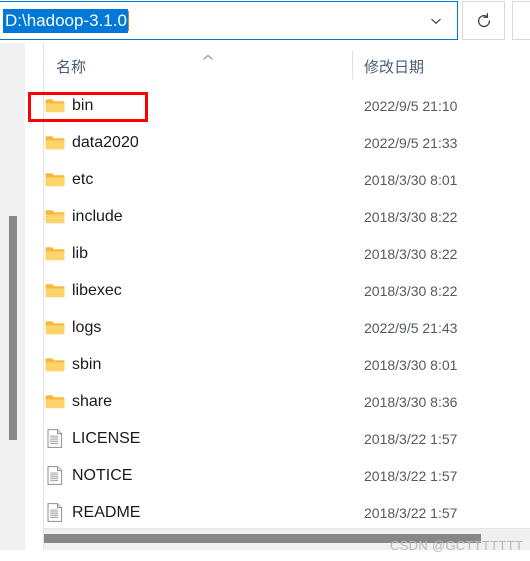 The image size is (530, 561). Describe the element at coordinates (106, 439) in the screenshot. I see `file-name: LICENSE` at that location.